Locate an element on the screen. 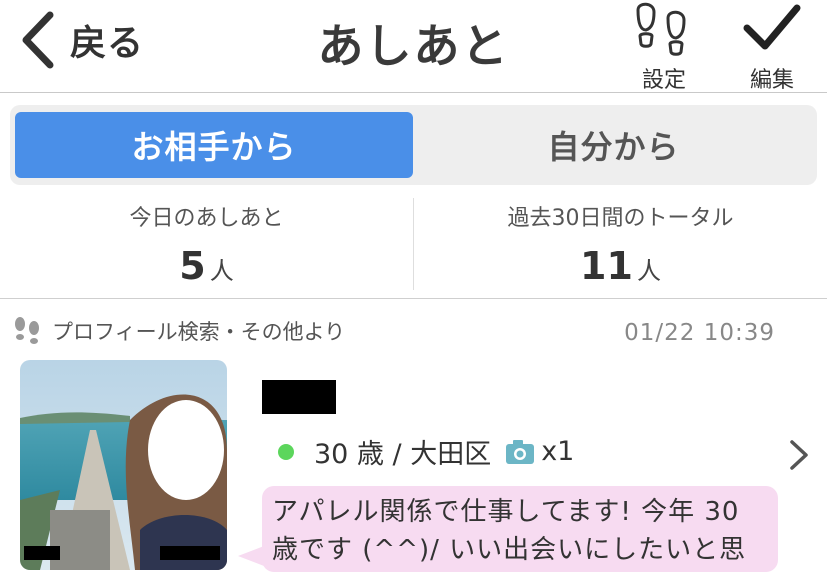 This screenshot has height=581, width=827. avatar is located at coordinates (123, 465).